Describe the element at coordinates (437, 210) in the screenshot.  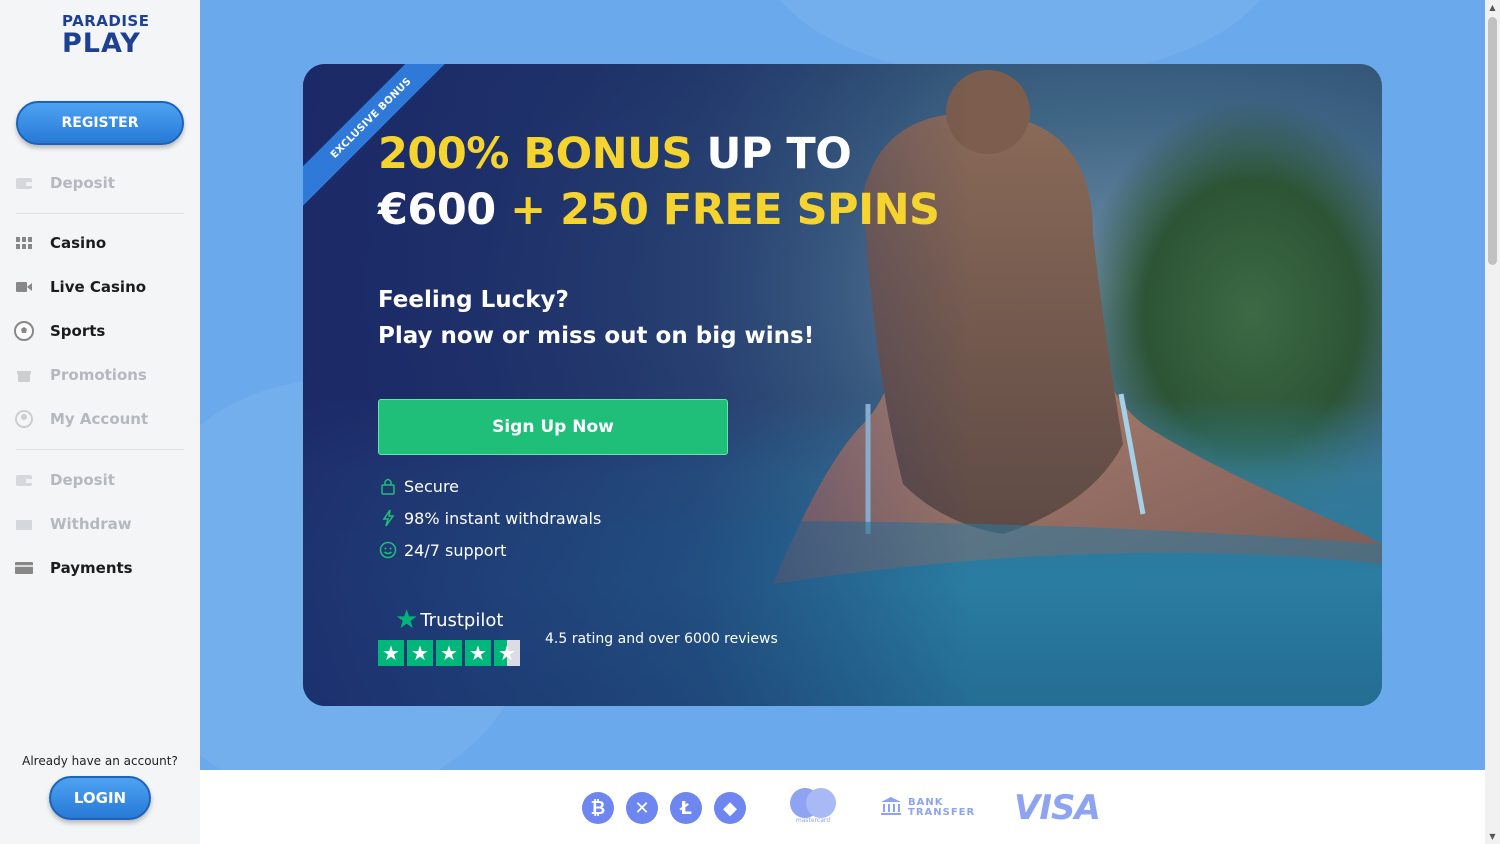
I see `headline-amount: €600` at that location.